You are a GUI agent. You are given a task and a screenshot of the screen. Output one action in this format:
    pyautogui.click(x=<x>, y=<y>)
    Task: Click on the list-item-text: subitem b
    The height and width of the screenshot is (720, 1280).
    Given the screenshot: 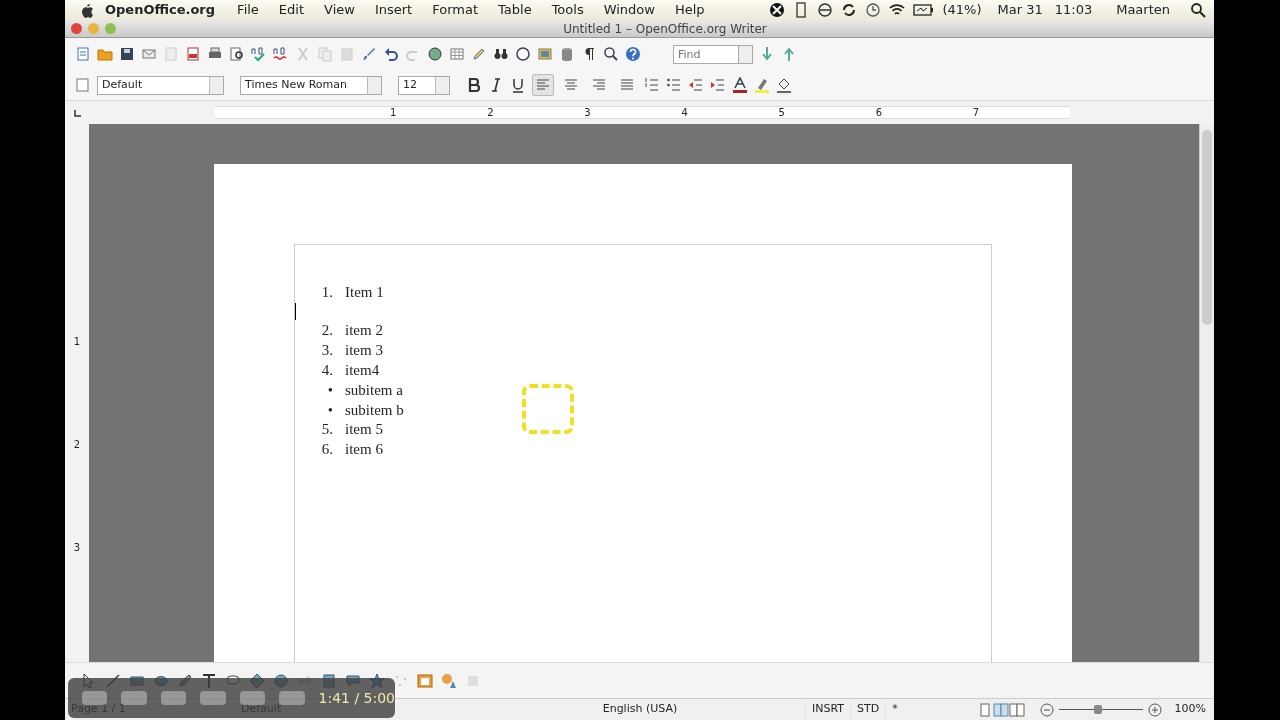 What is the action you would take?
    pyautogui.click(x=374, y=410)
    